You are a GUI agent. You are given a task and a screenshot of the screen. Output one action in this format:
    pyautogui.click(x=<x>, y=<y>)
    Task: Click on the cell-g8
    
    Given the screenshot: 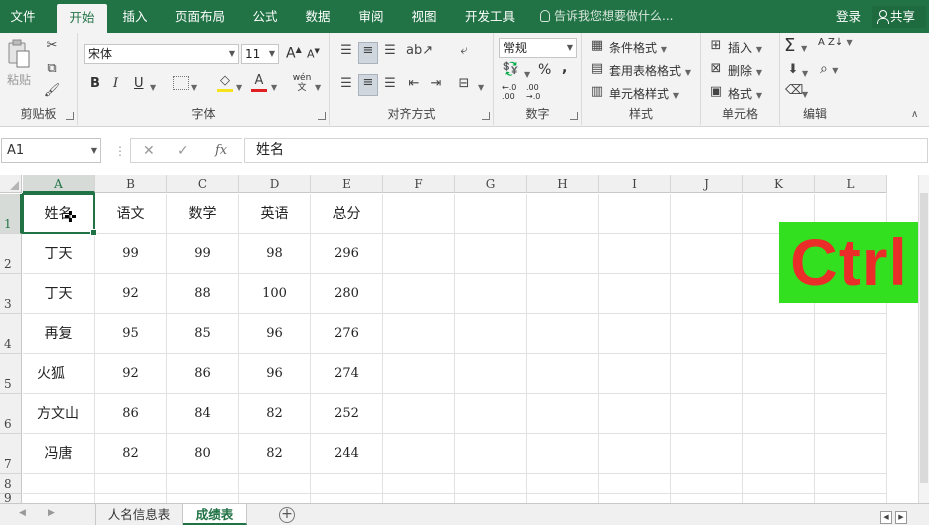 What is the action you would take?
    pyautogui.click(x=491, y=484)
    